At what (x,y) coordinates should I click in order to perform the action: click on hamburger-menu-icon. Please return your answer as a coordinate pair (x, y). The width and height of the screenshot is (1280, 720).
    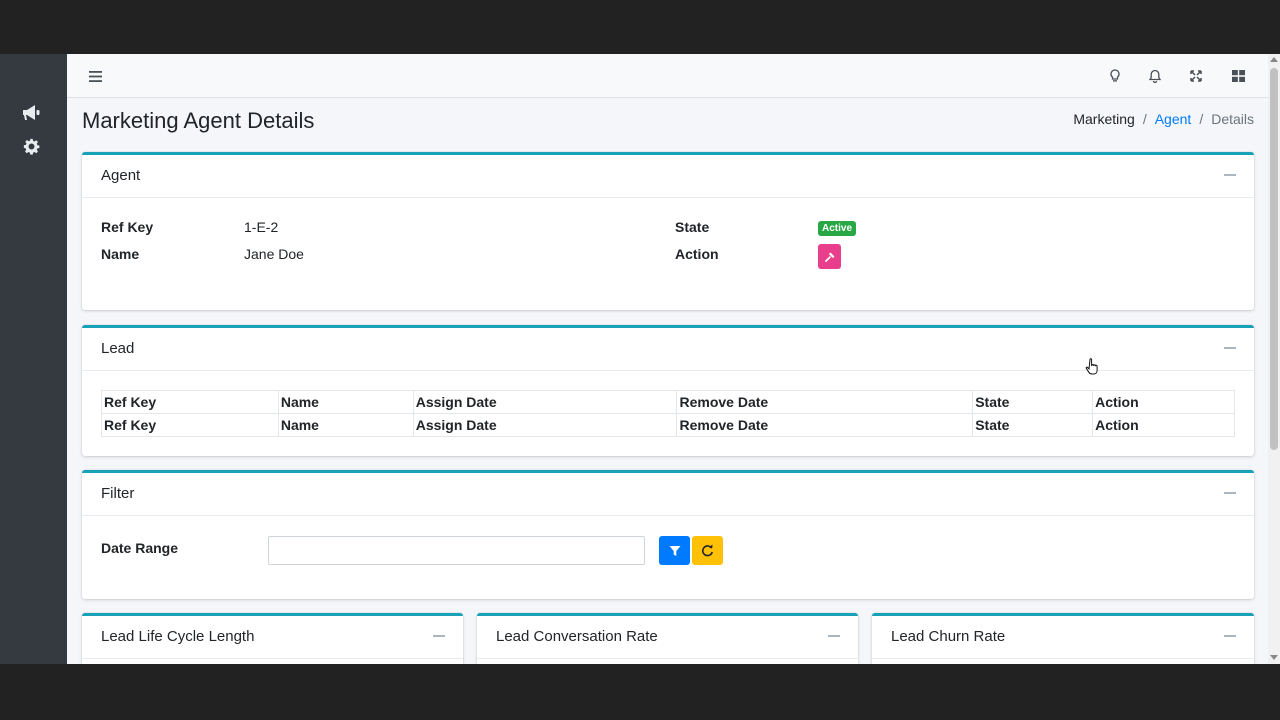
    Looking at the image, I should click on (95, 76).